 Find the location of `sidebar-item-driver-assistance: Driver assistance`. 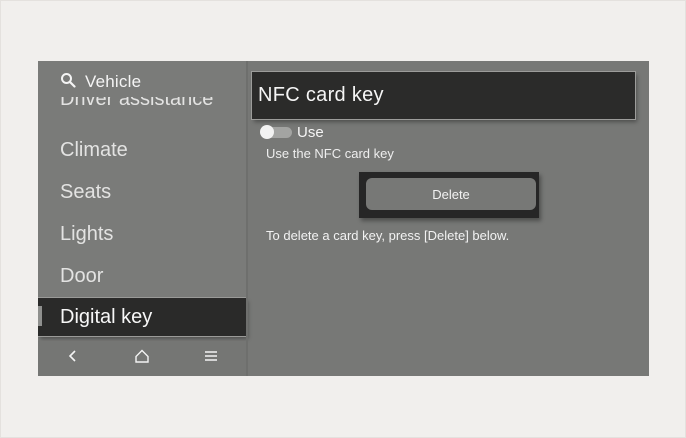

sidebar-item-driver-assistance: Driver assistance is located at coordinates (136, 107).